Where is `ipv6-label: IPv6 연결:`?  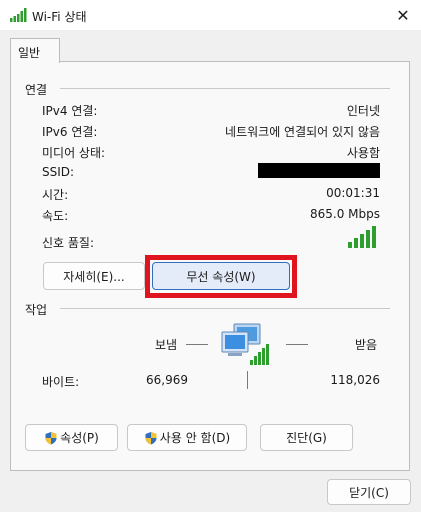 ipv6-label: IPv6 연결: is located at coordinates (70, 132).